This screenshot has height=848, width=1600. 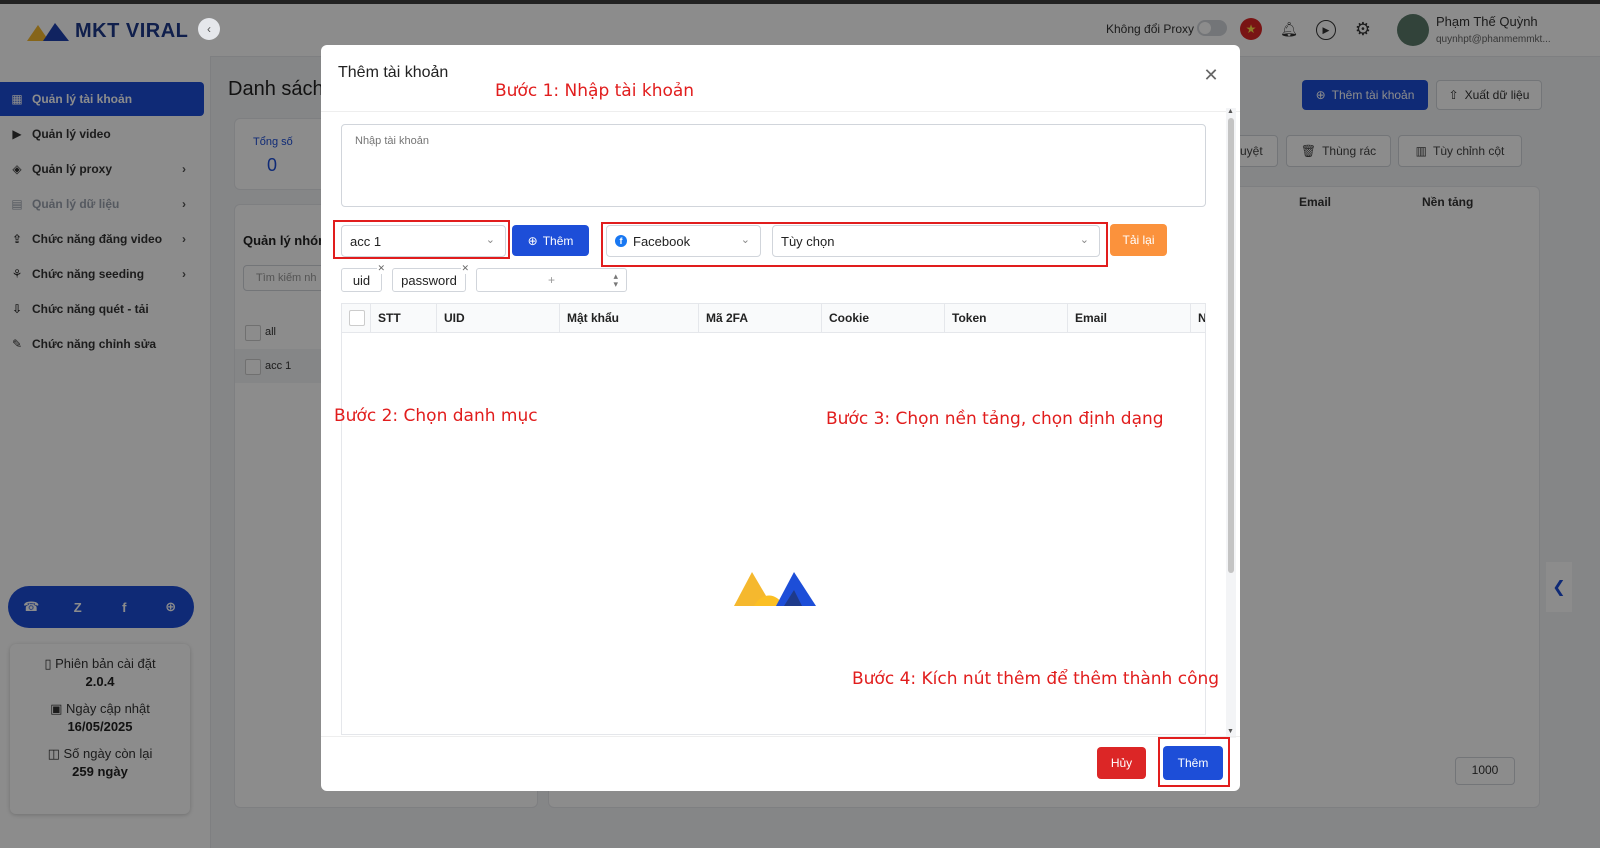 I want to click on column-header-cookie: Cookie, so click(x=883, y=318).